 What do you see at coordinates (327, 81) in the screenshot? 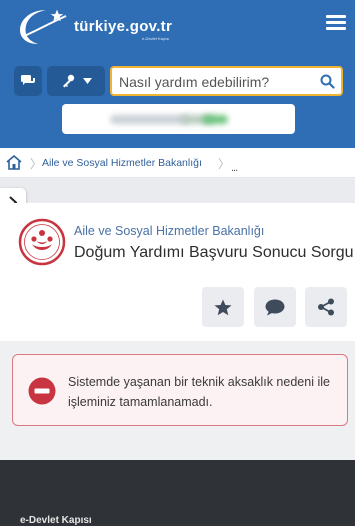
I see `search-icon` at bounding box center [327, 81].